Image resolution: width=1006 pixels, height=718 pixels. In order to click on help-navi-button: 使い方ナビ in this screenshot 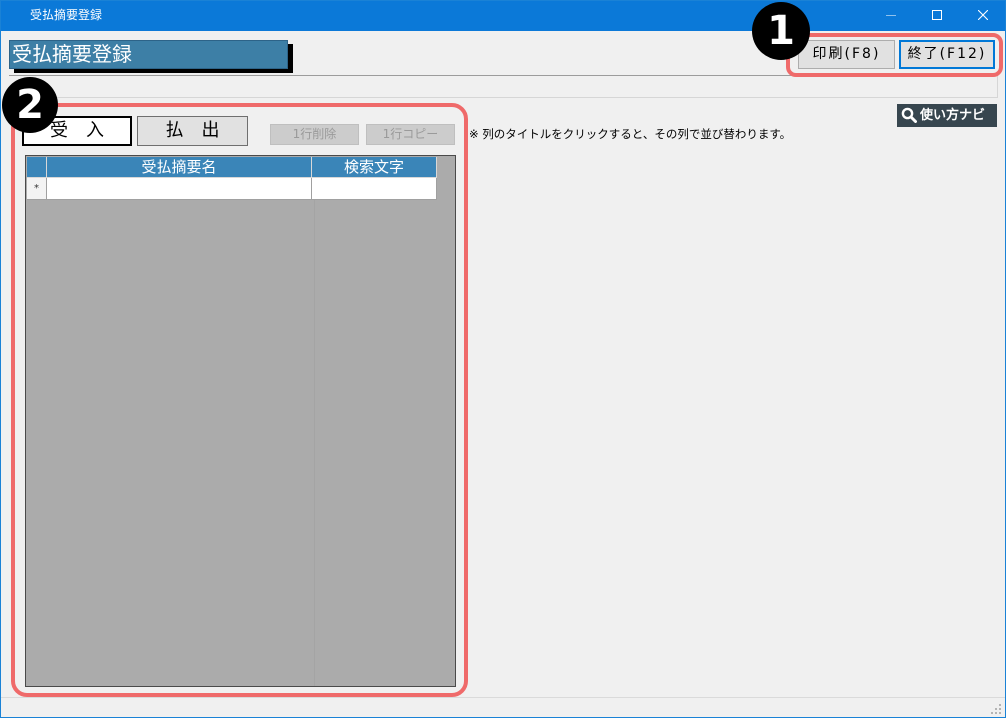, I will do `click(947, 115)`.